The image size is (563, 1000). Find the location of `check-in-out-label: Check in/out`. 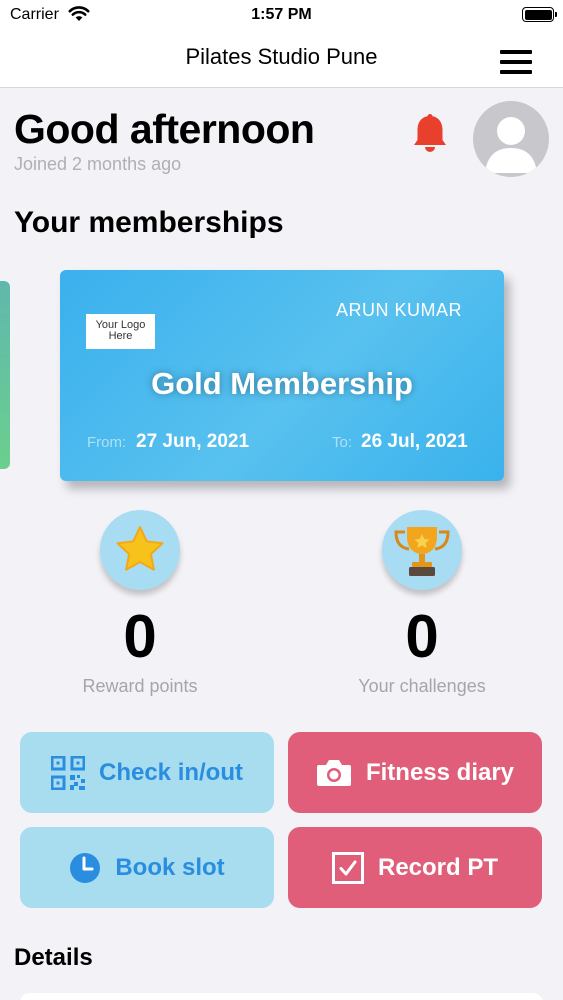

check-in-out-label: Check in/out is located at coordinates (170, 772).